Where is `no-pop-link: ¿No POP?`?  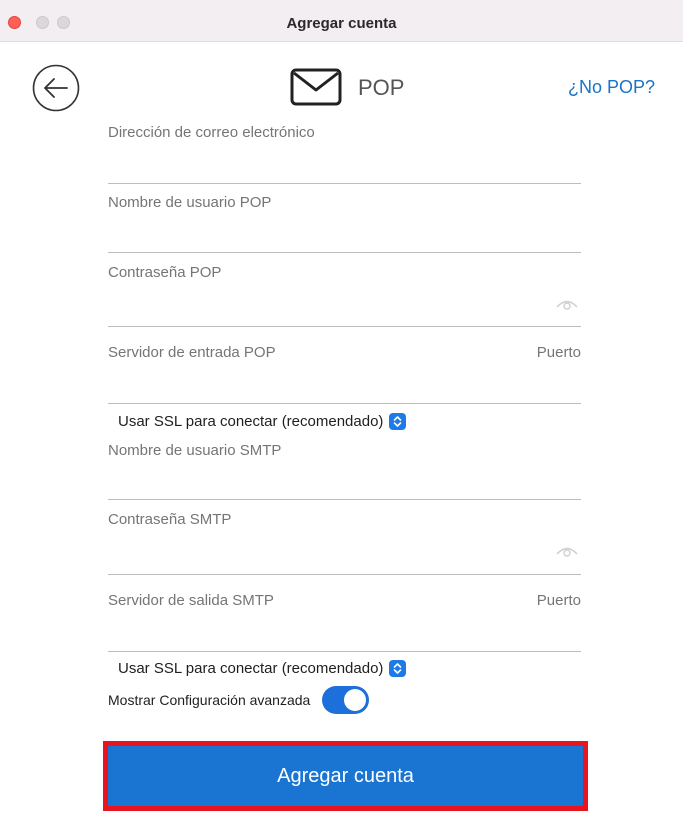 no-pop-link: ¿No POP? is located at coordinates (611, 87).